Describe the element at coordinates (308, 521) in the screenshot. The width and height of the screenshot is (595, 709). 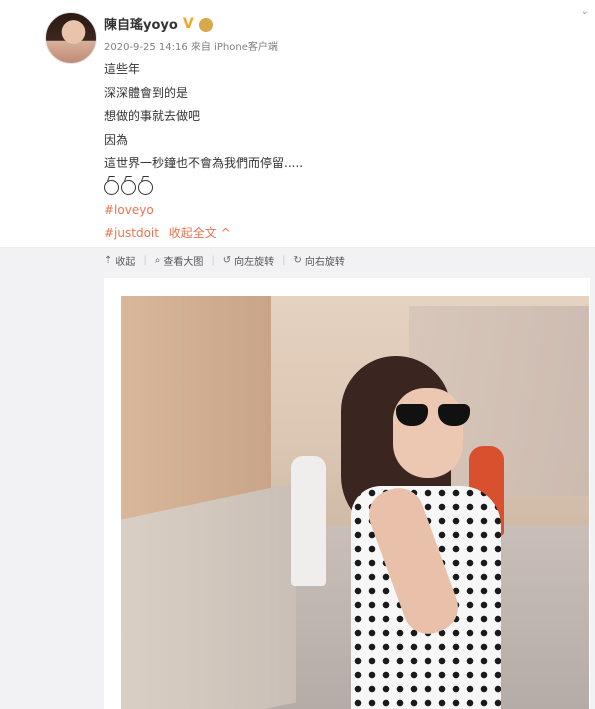
I see `photo-bystander` at that location.